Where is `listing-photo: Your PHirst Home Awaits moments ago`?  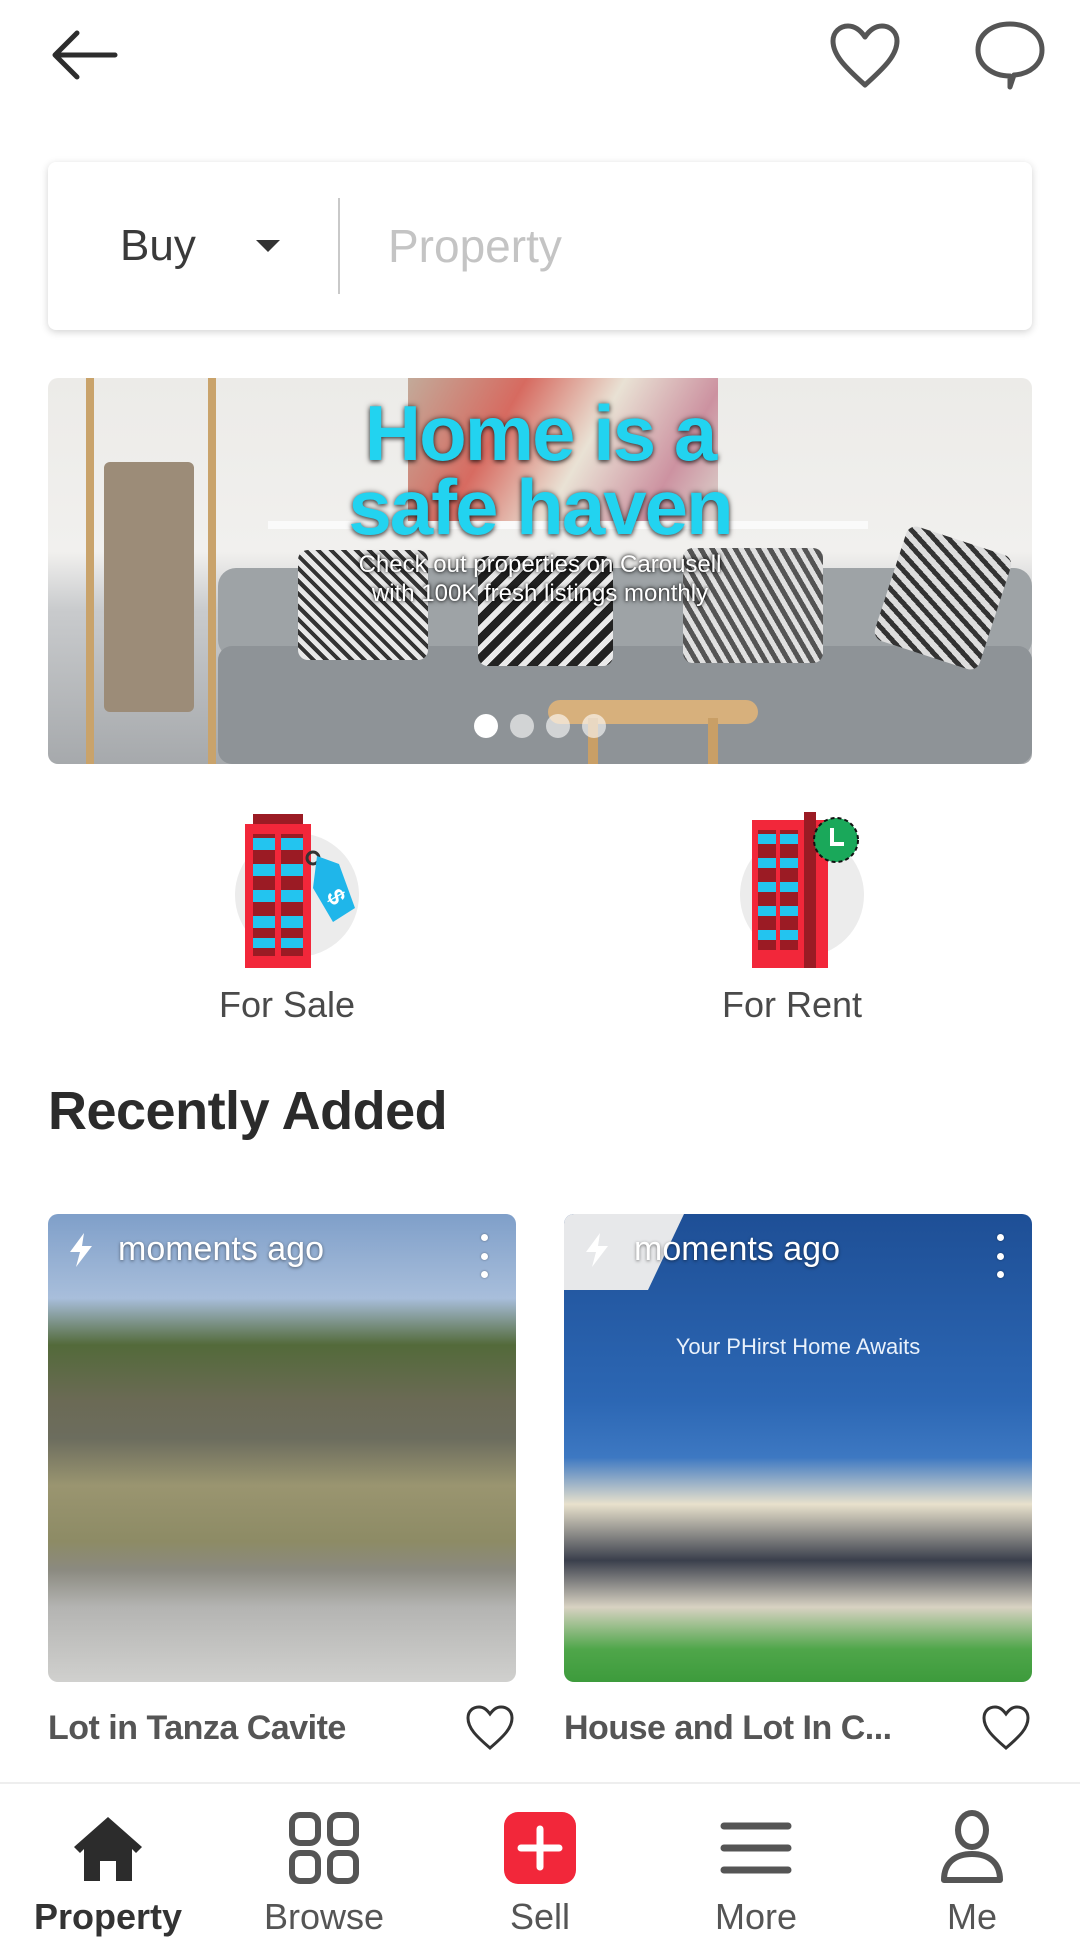 listing-photo: Your PHirst Home Awaits moments ago is located at coordinates (798, 1448).